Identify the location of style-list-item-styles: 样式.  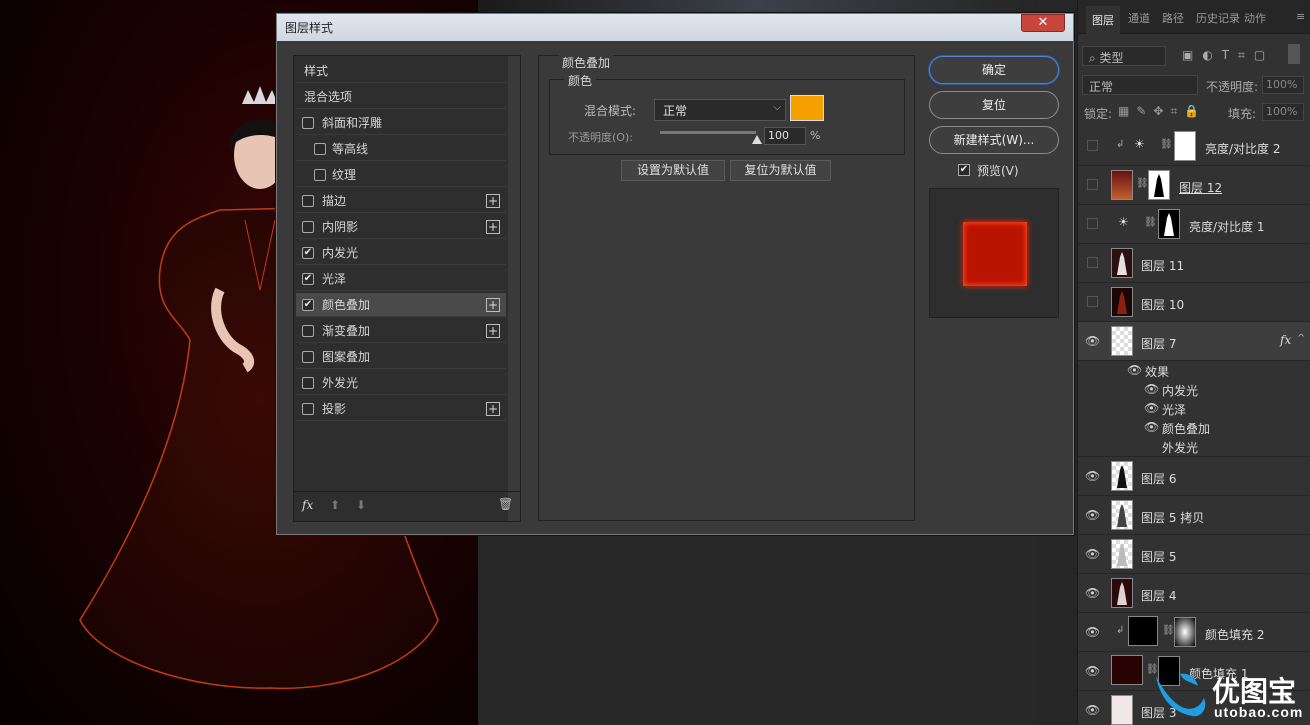
(401, 71).